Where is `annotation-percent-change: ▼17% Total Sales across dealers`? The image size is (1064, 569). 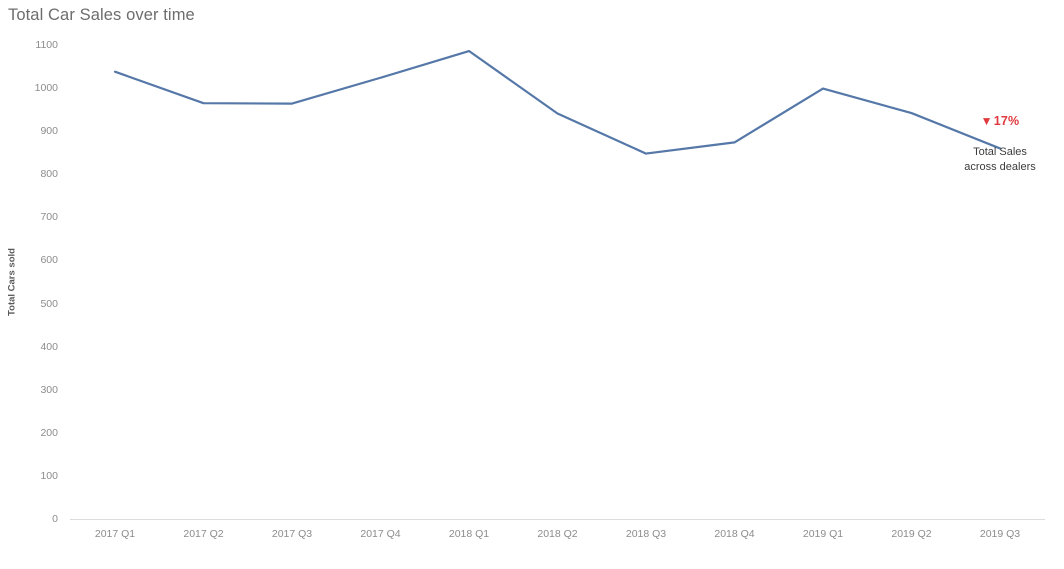 annotation-percent-change: ▼17% Total Sales across dealers is located at coordinates (1000, 144).